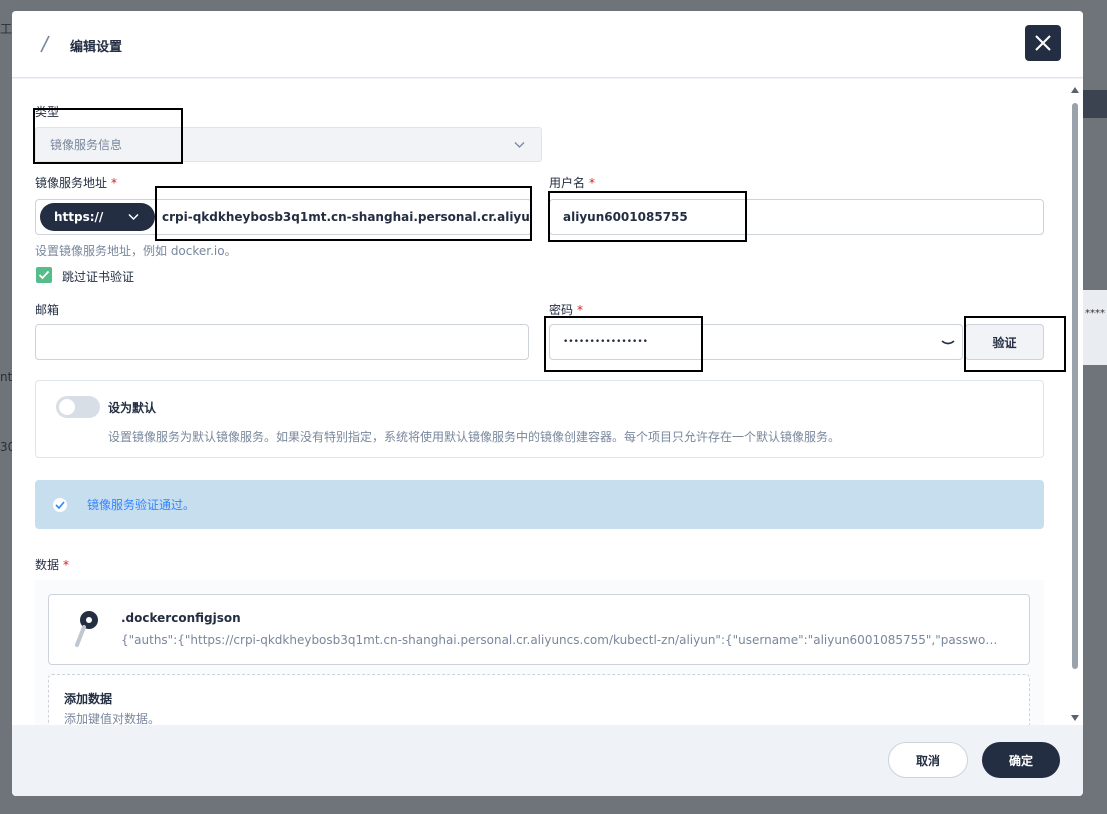  I want to click on default-toggle, so click(78, 407).